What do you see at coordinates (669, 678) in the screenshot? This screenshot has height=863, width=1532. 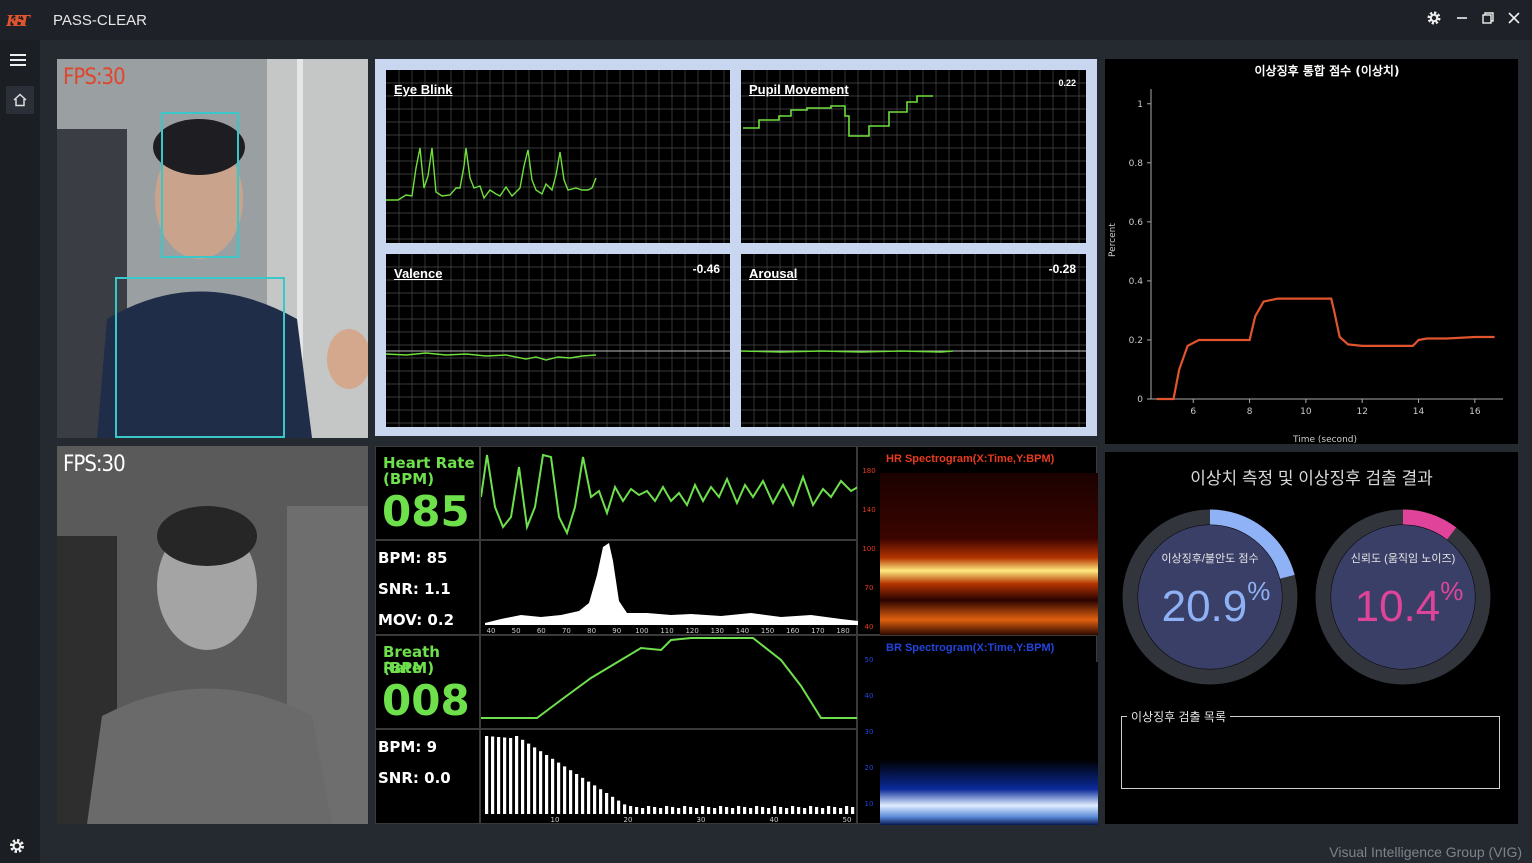 I see `breath-waveform-line` at bounding box center [669, 678].